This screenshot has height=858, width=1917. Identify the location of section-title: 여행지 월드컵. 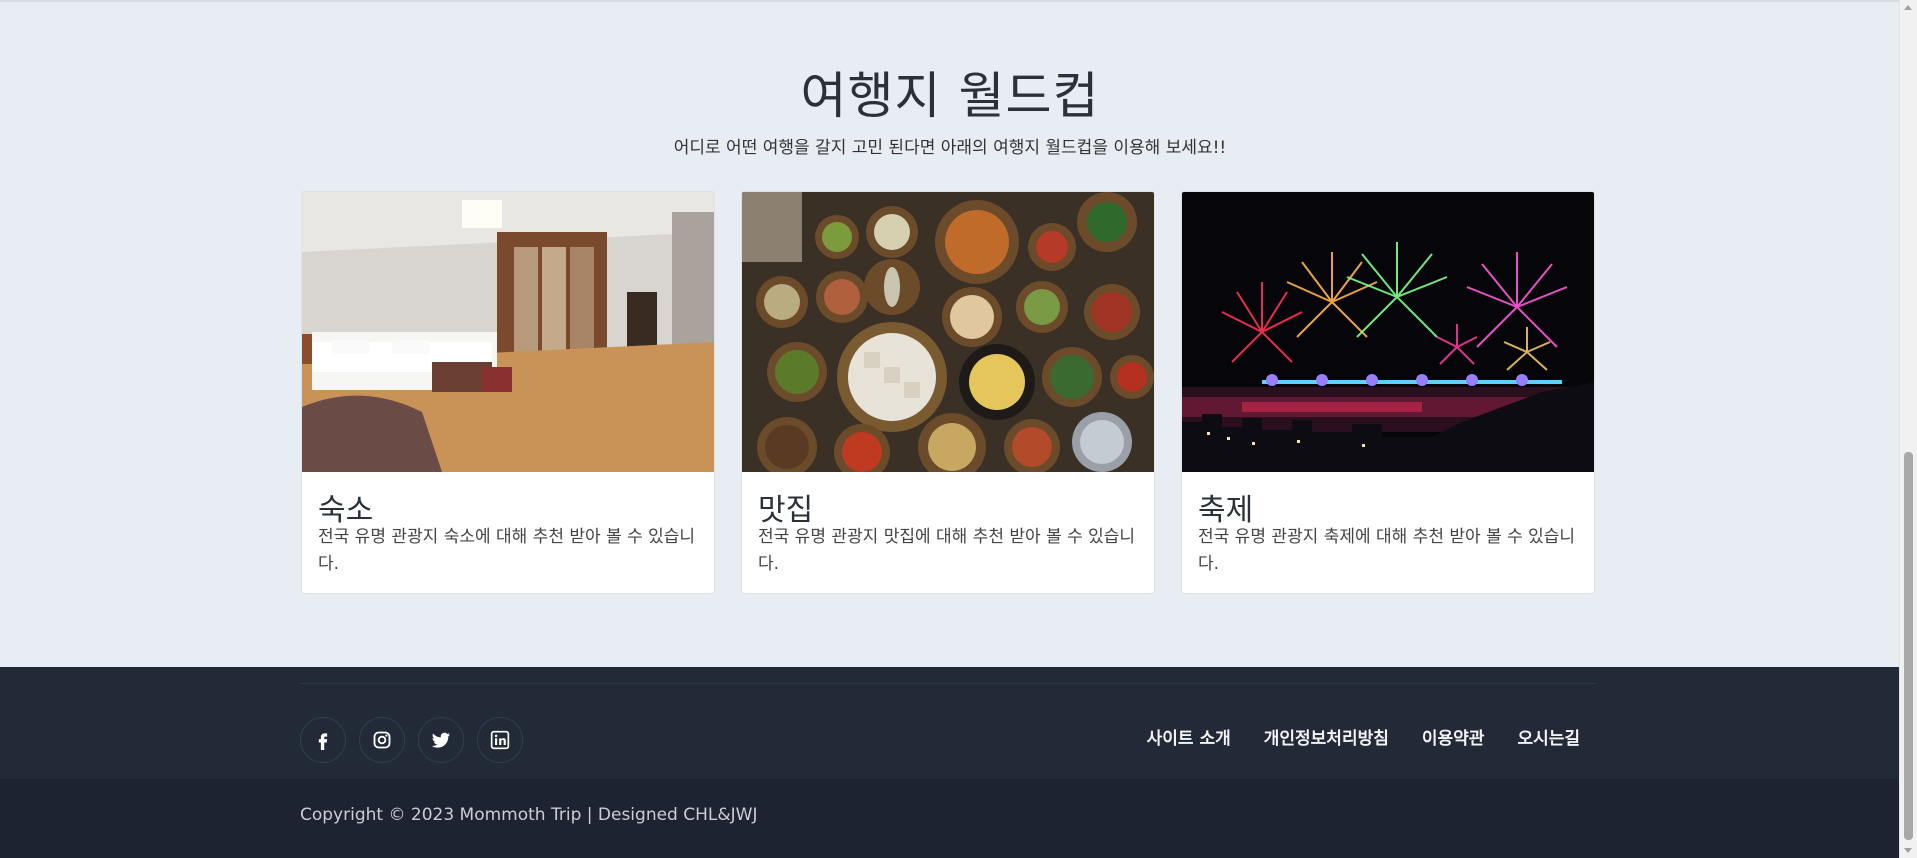
(950, 96).